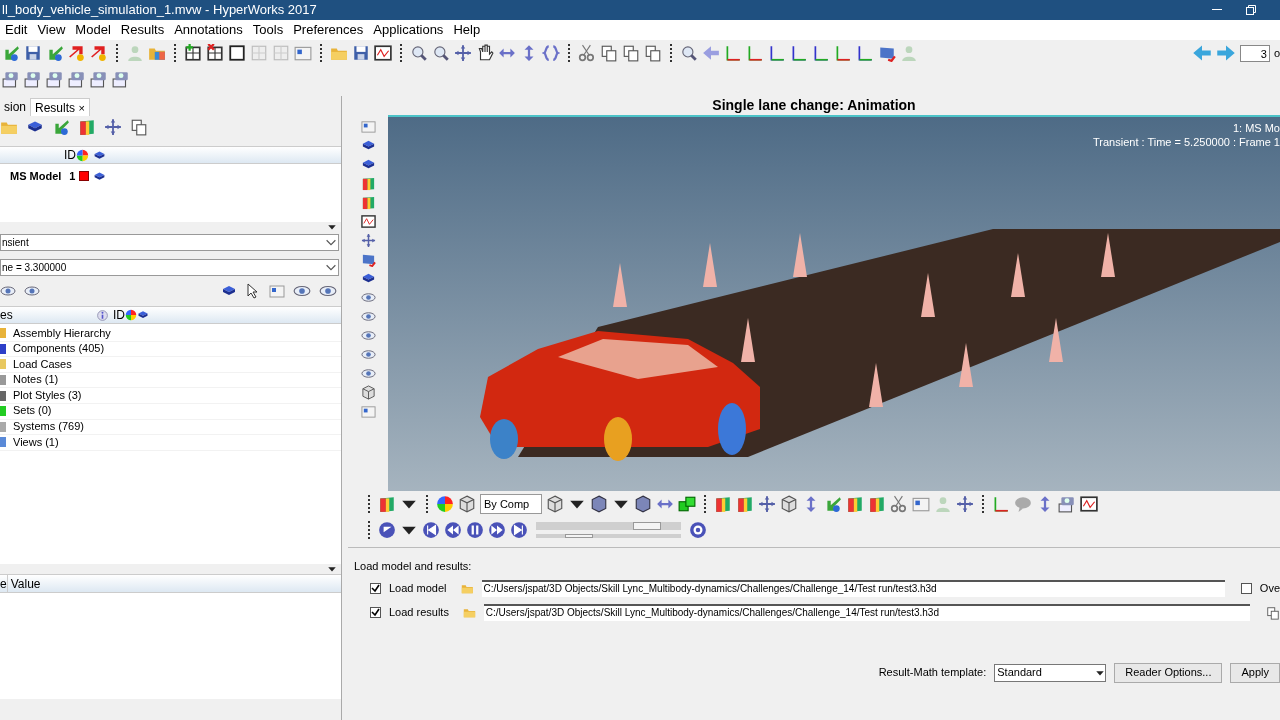 This screenshot has height=720, width=1280. I want to click on last-frame-icon, so click(519, 530).